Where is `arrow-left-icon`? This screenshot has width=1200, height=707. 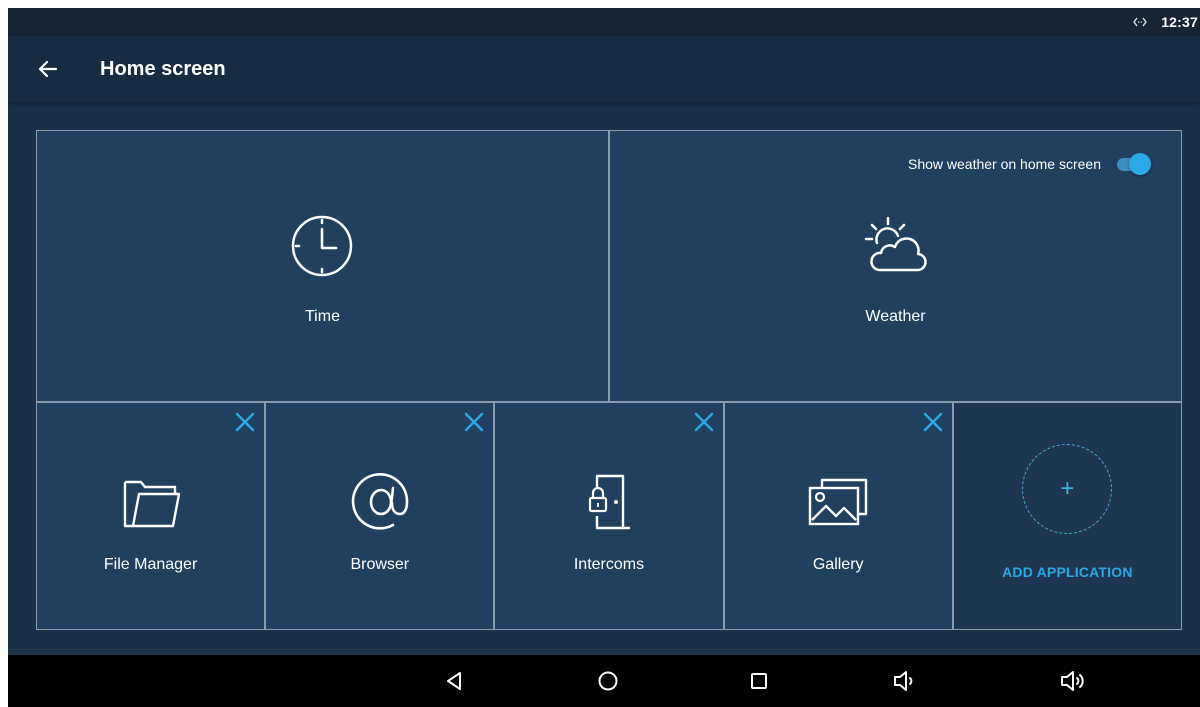
arrow-left-icon is located at coordinates (48, 69).